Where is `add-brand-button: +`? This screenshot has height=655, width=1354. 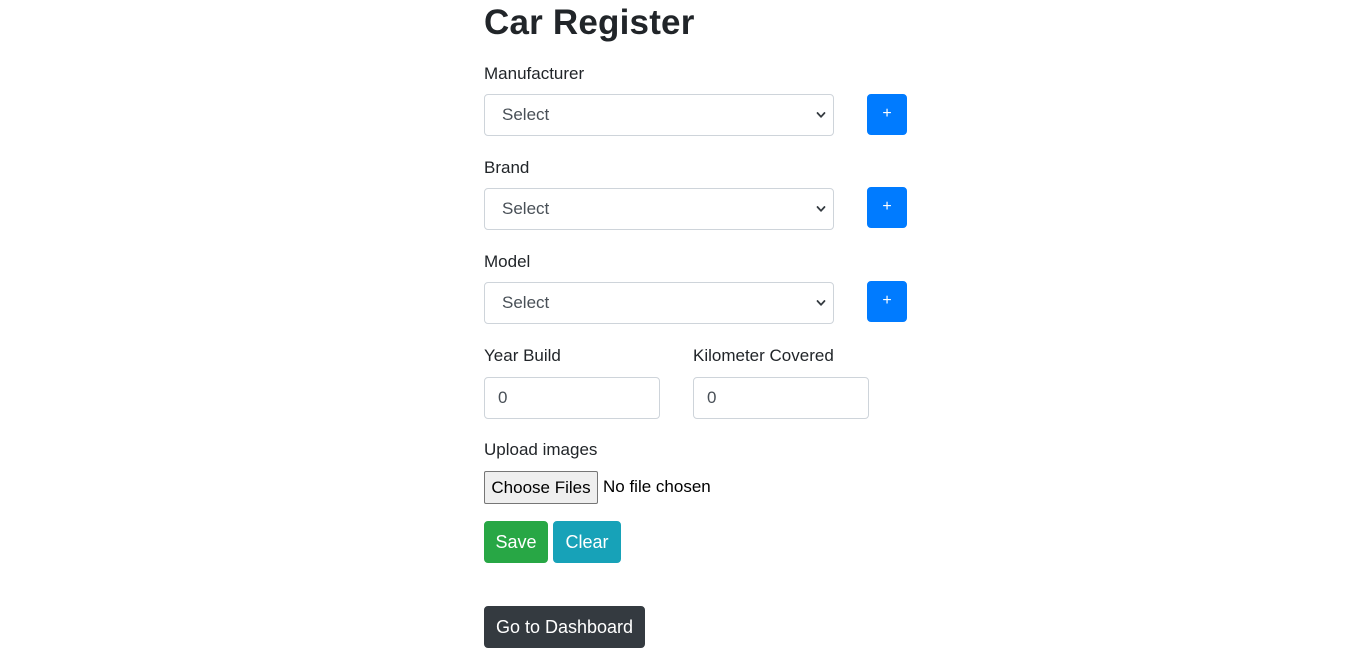 add-brand-button: + is located at coordinates (887, 207).